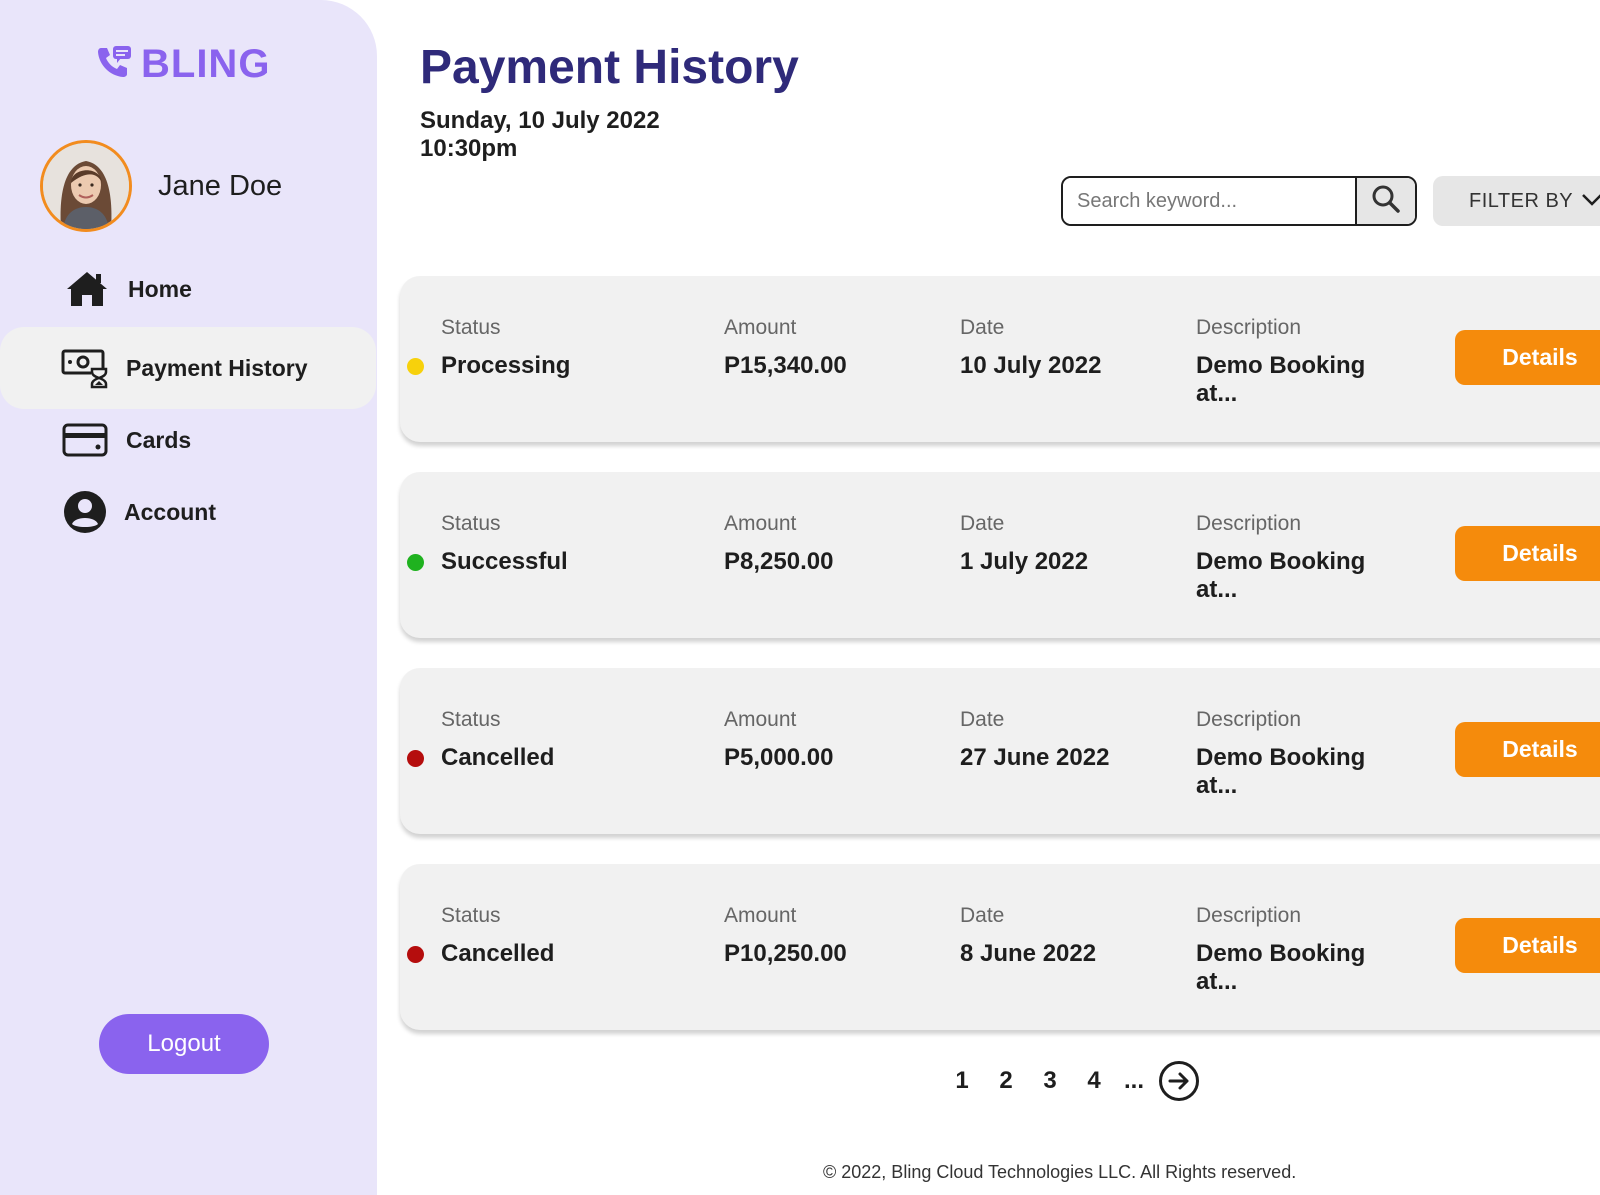 The height and width of the screenshot is (1195, 1600). What do you see at coordinates (86, 186) in the screenshot?
I see `avatar` at bounding box center [86, 186].